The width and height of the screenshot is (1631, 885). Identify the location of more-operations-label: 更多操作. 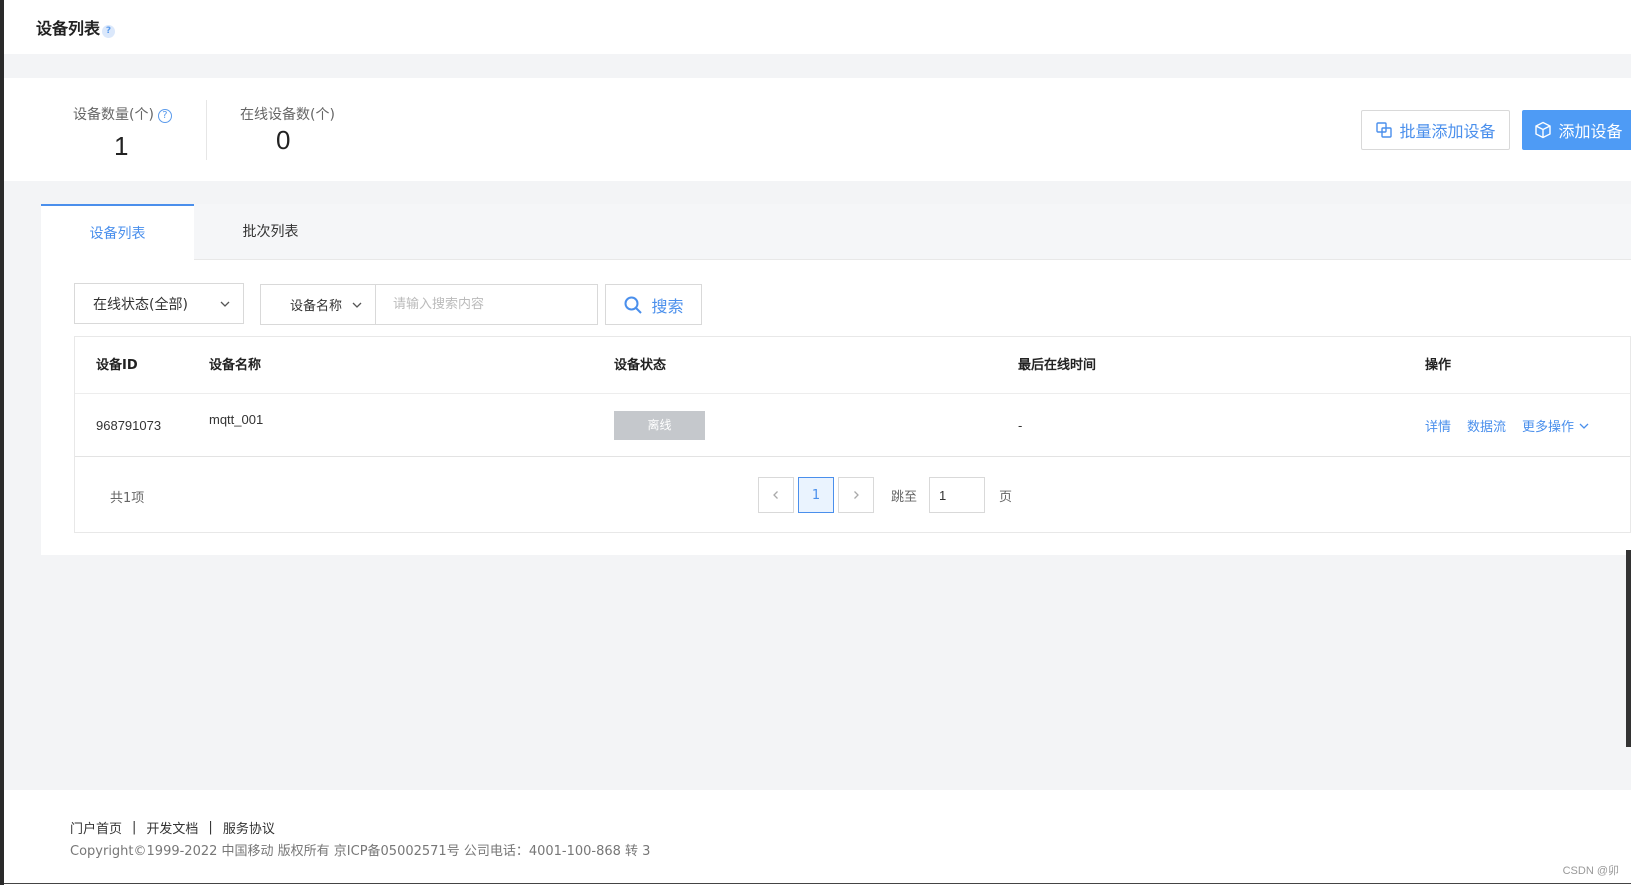
(1548, 427).